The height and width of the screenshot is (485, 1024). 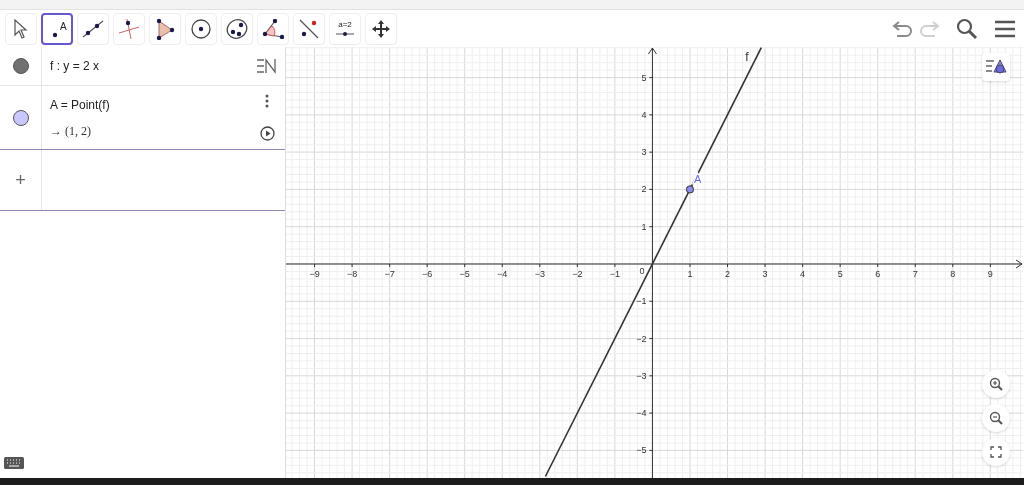 I want to click on slider-icon, so click(x=345, y=33).